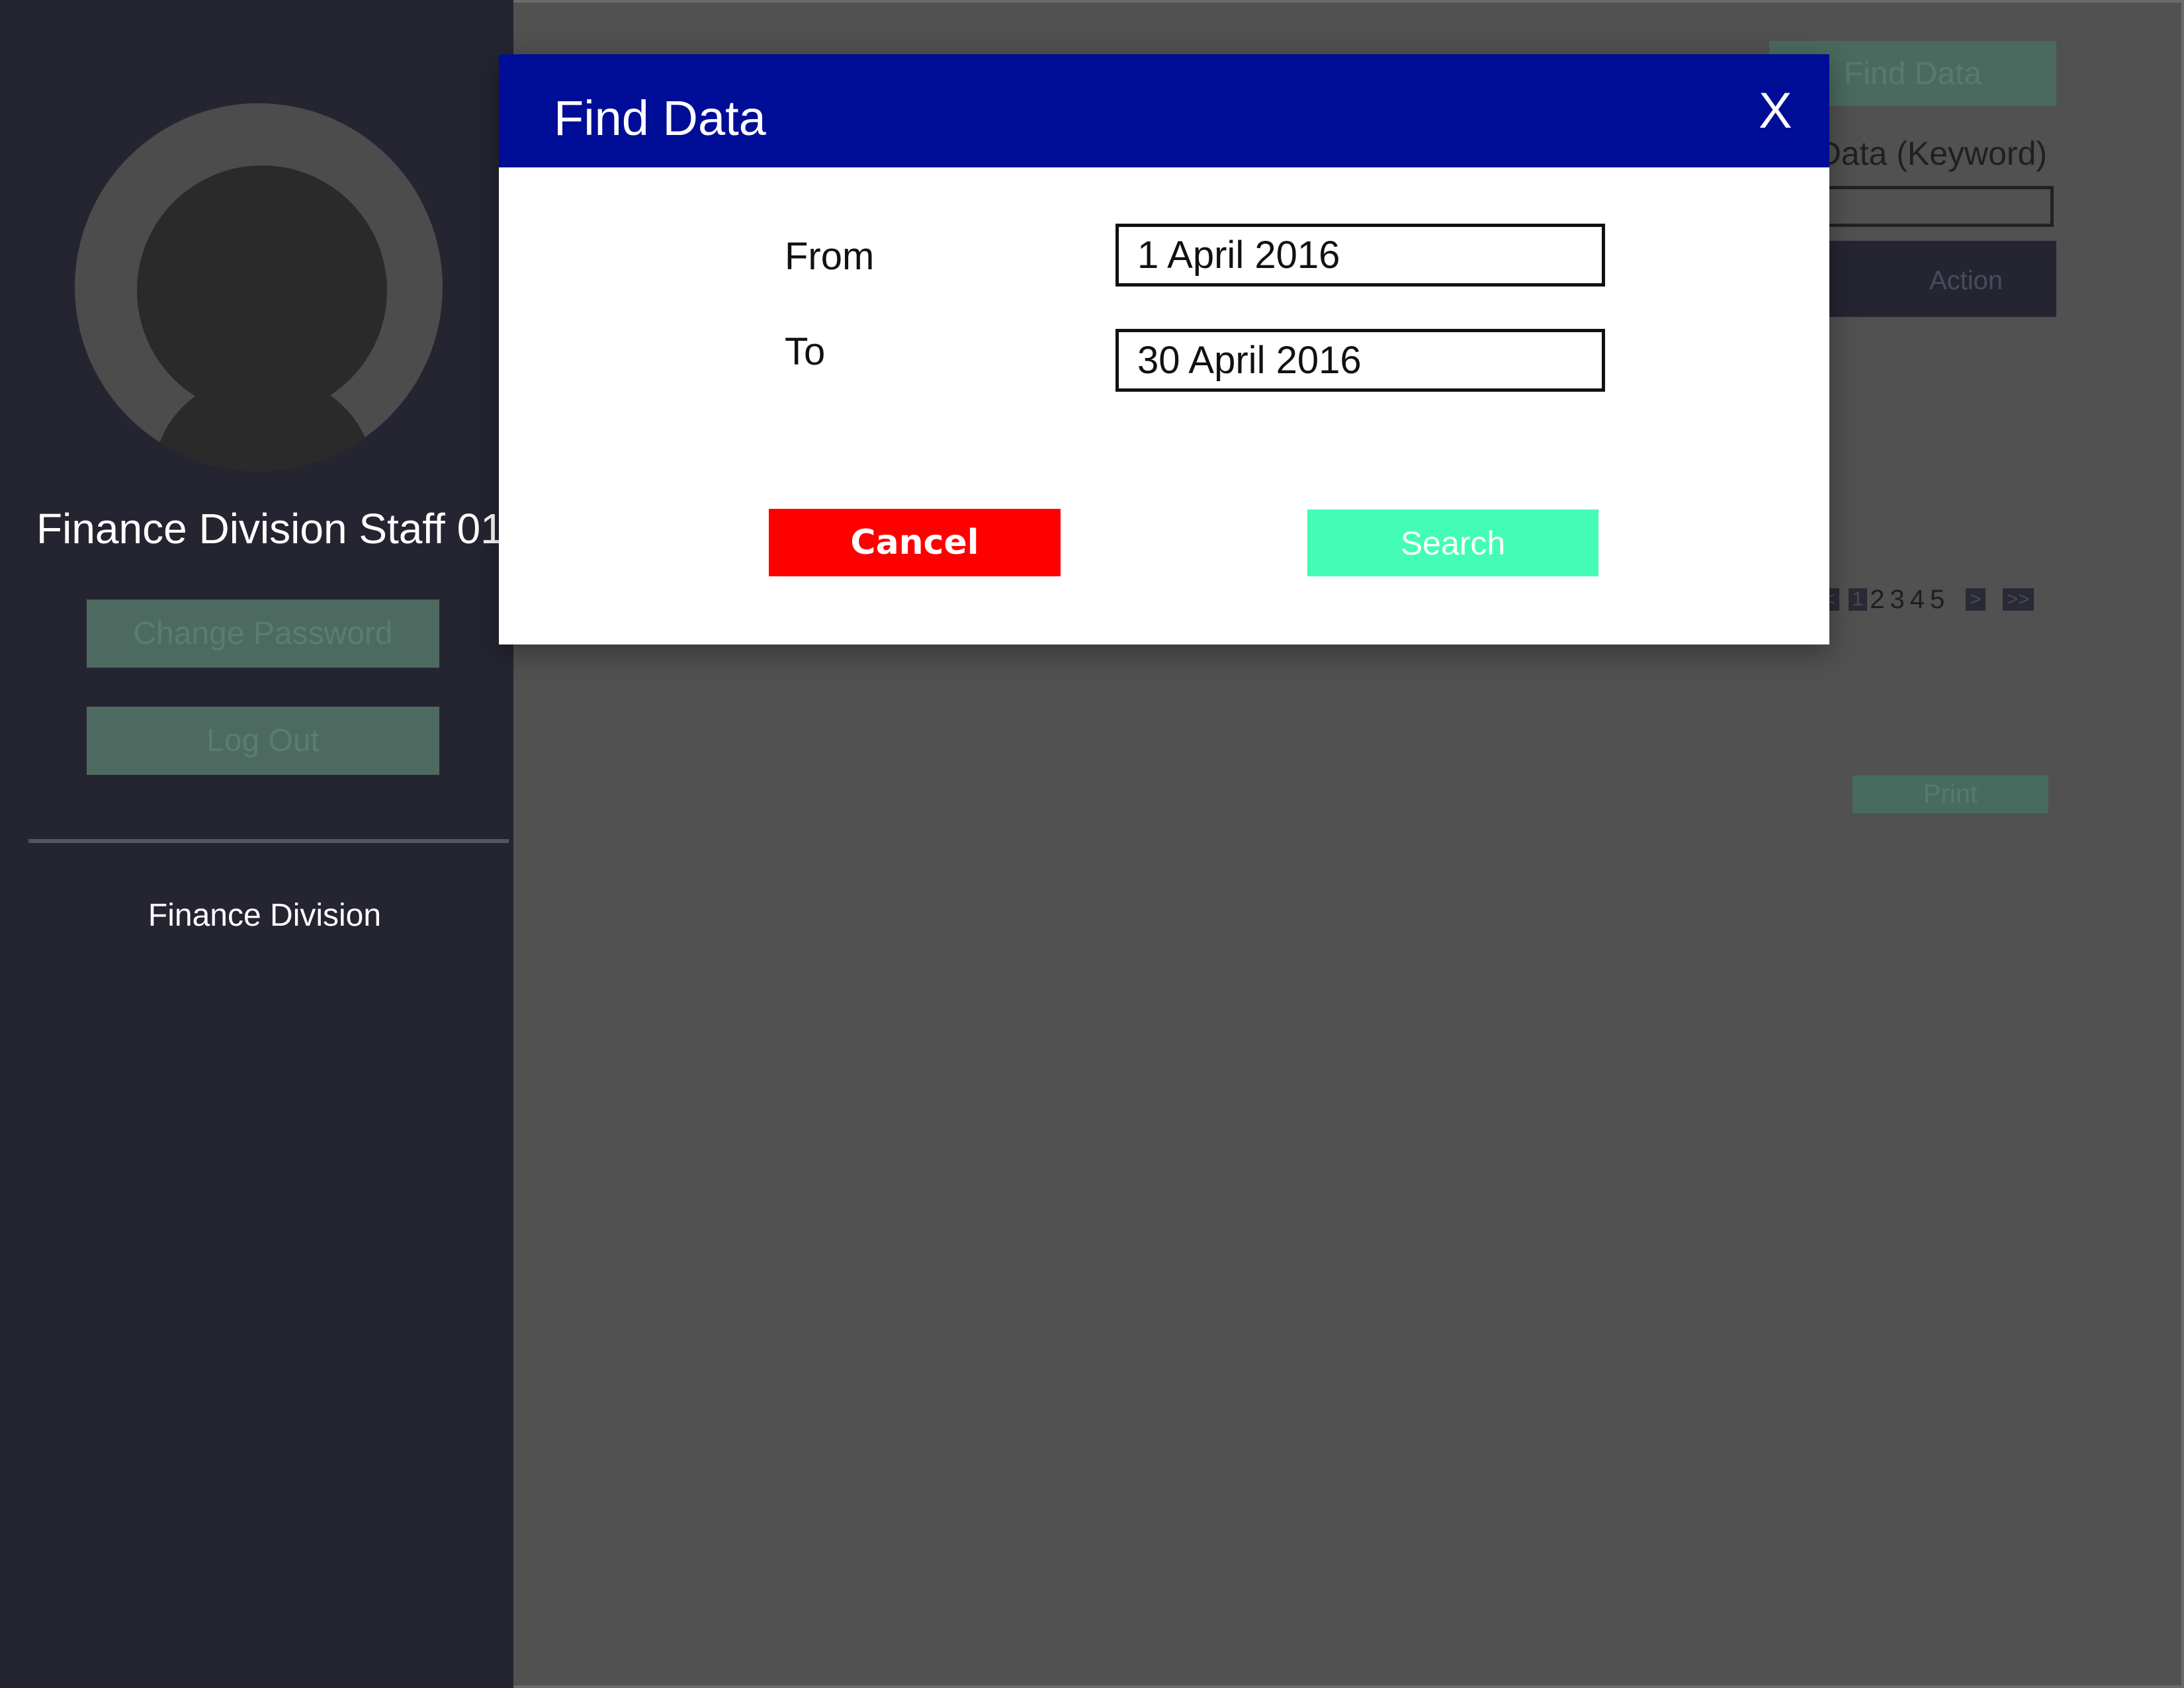  I want to click on change-password-button: Change Password, so click(263, 634).